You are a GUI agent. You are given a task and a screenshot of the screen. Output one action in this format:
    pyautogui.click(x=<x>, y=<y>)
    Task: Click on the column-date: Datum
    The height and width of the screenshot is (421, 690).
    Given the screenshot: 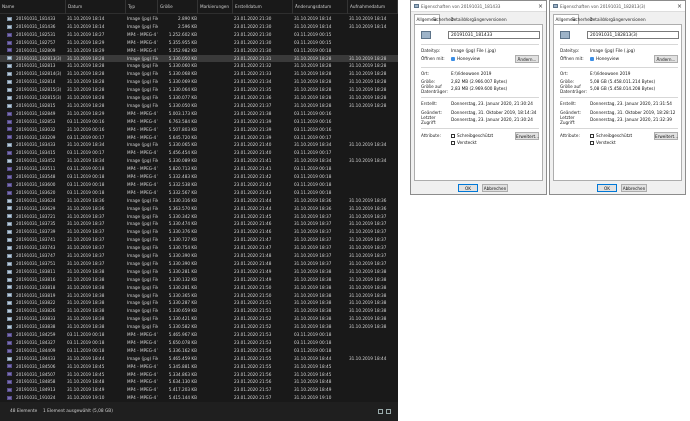 What is the action you would take?
    pyautogui.click(x=96, y=7)
    